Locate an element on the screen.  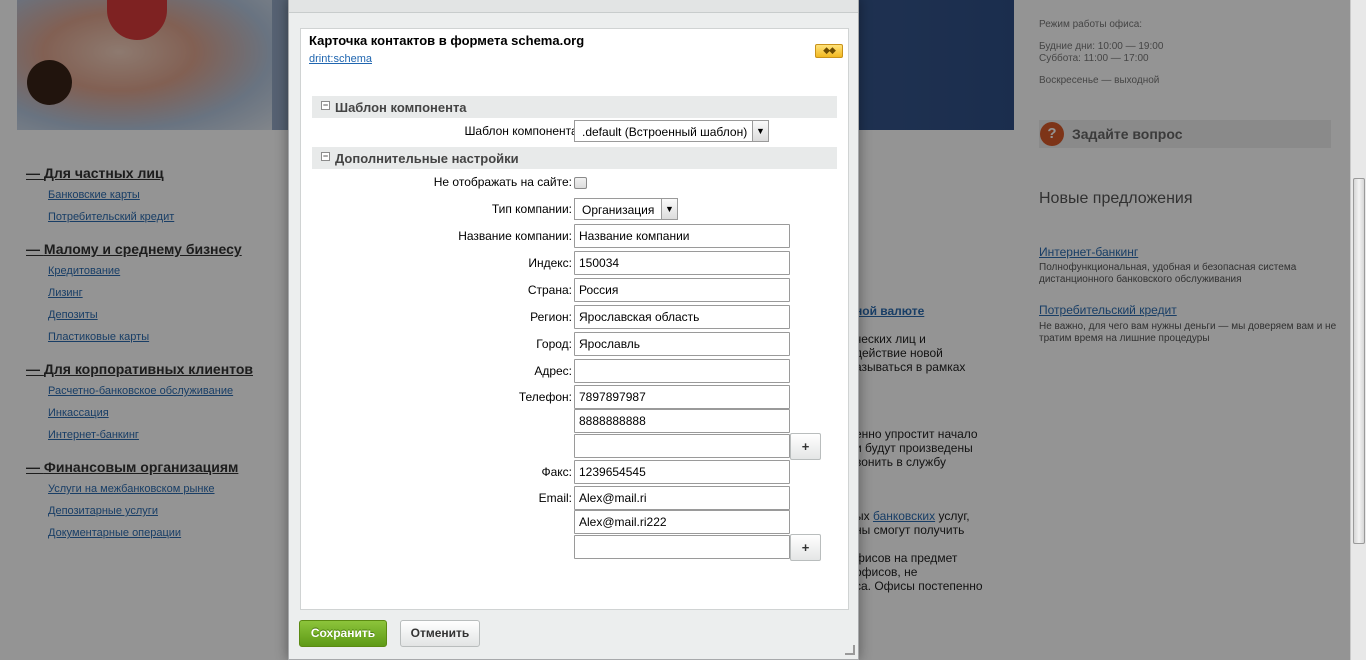
email-label: Email: is located at coordinates (555, 498).